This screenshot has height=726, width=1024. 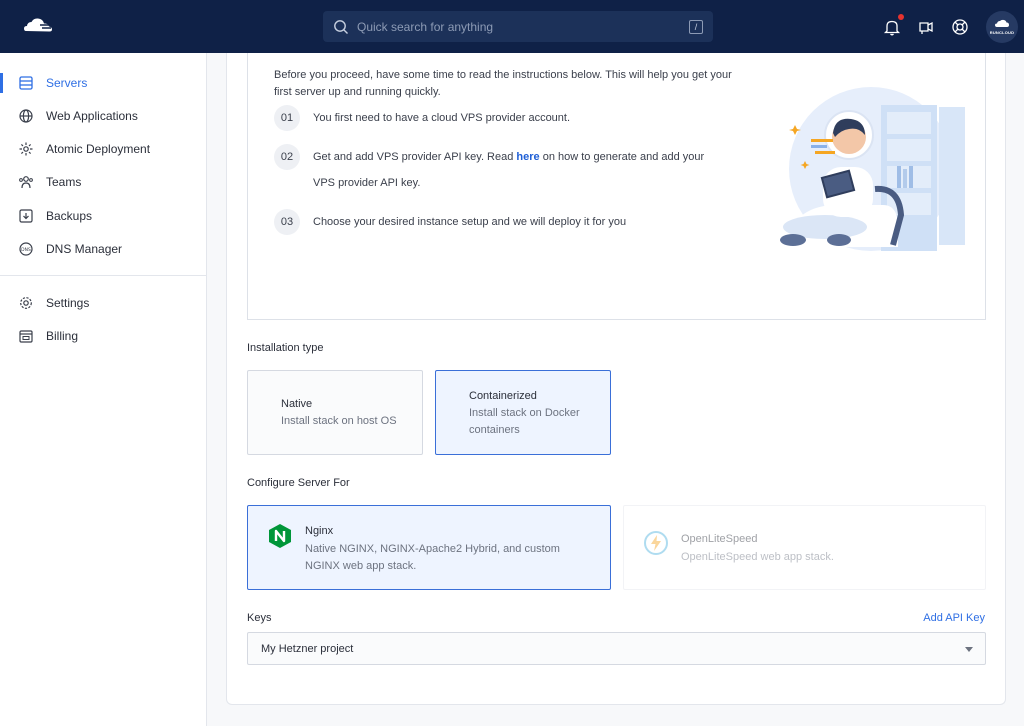 What do you see at coordinates (68, 303) in the screenshot?
I see `sidebar-item-label: Settings` at bounding box center [68, 303].